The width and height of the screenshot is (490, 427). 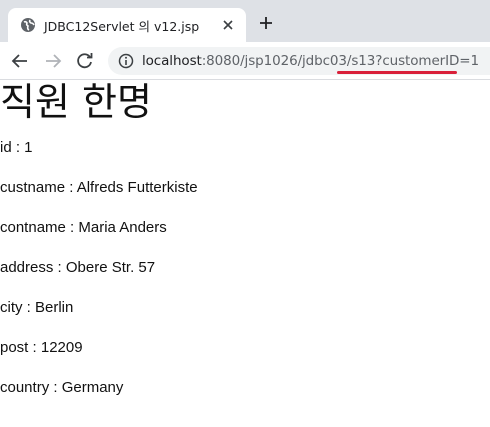 I want to click on reload-icon, so click(x=85, y=61).